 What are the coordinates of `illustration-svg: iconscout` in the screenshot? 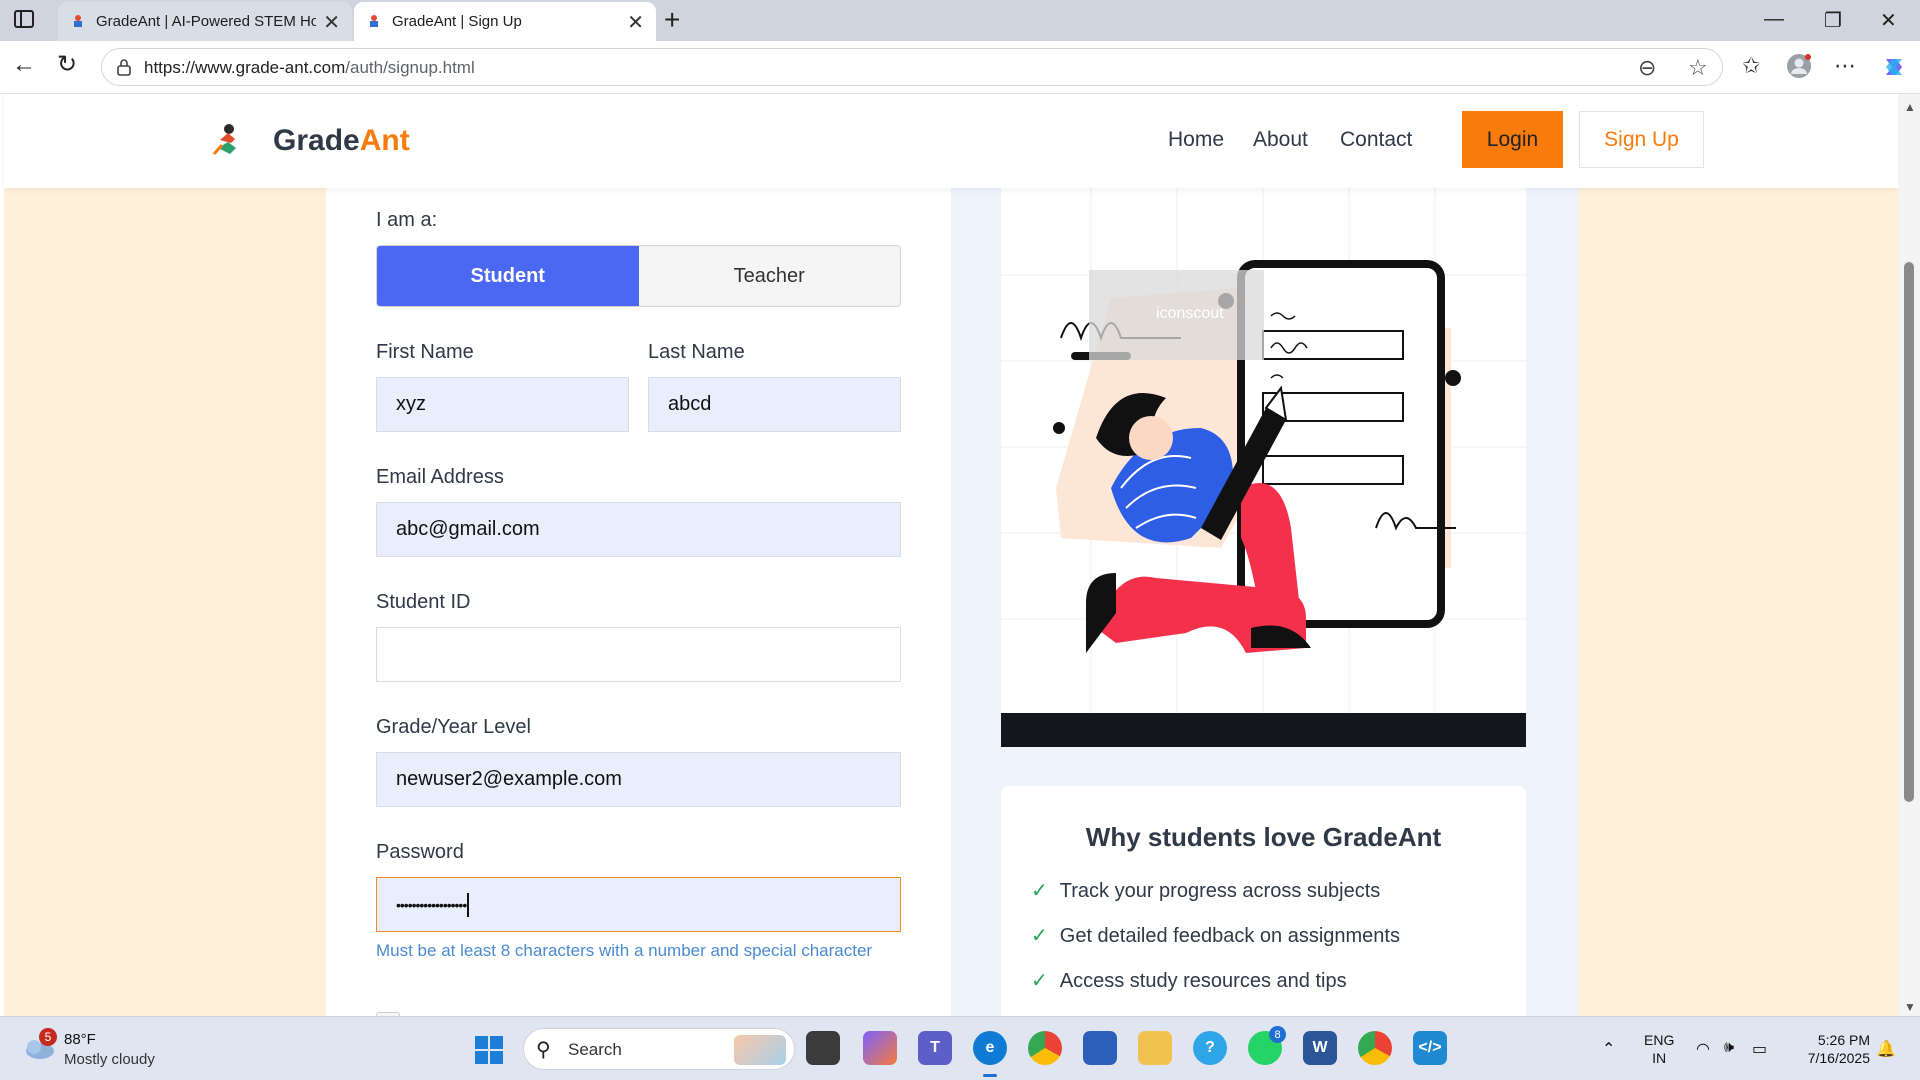 It's located at (1263, 464).